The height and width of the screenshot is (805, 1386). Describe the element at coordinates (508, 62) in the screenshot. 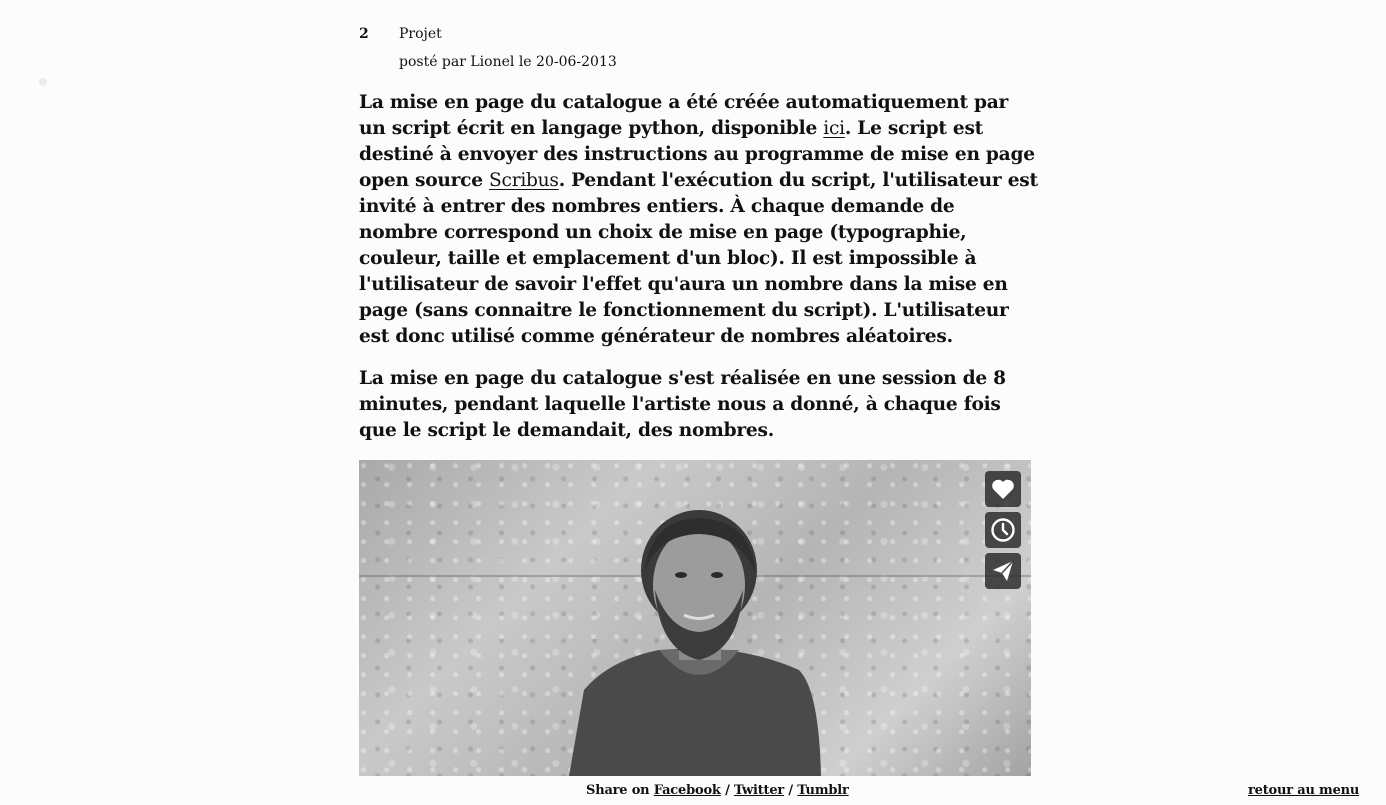

I see `post-meta: posté par Lionel le 20-06-2013` at that location.